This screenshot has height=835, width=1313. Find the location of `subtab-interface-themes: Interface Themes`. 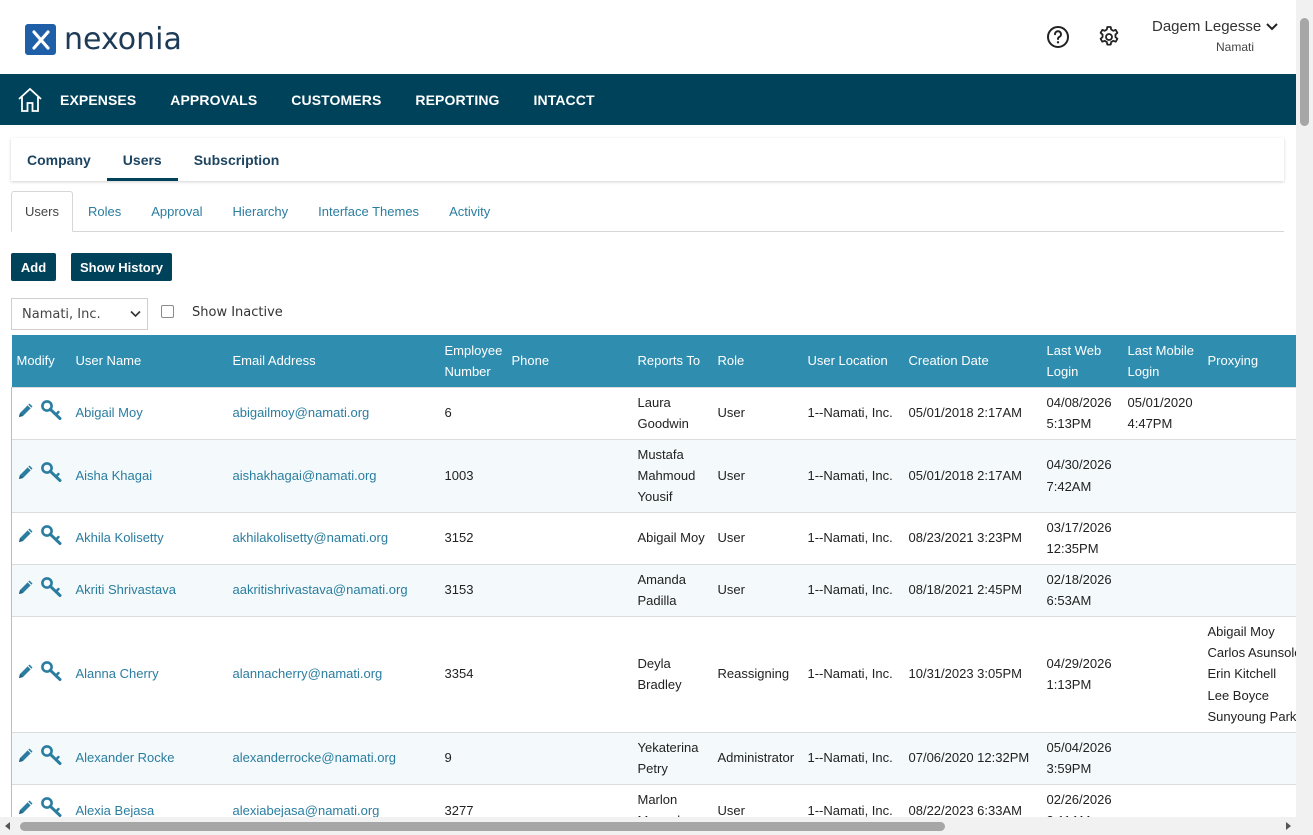

subtab-interface-themes: Interface Themes is located at coordinates (368, 211).